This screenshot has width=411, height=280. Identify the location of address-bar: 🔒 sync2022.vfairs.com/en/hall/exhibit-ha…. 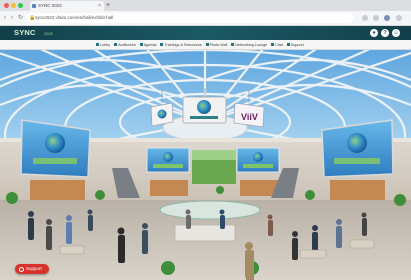
(190, 18).